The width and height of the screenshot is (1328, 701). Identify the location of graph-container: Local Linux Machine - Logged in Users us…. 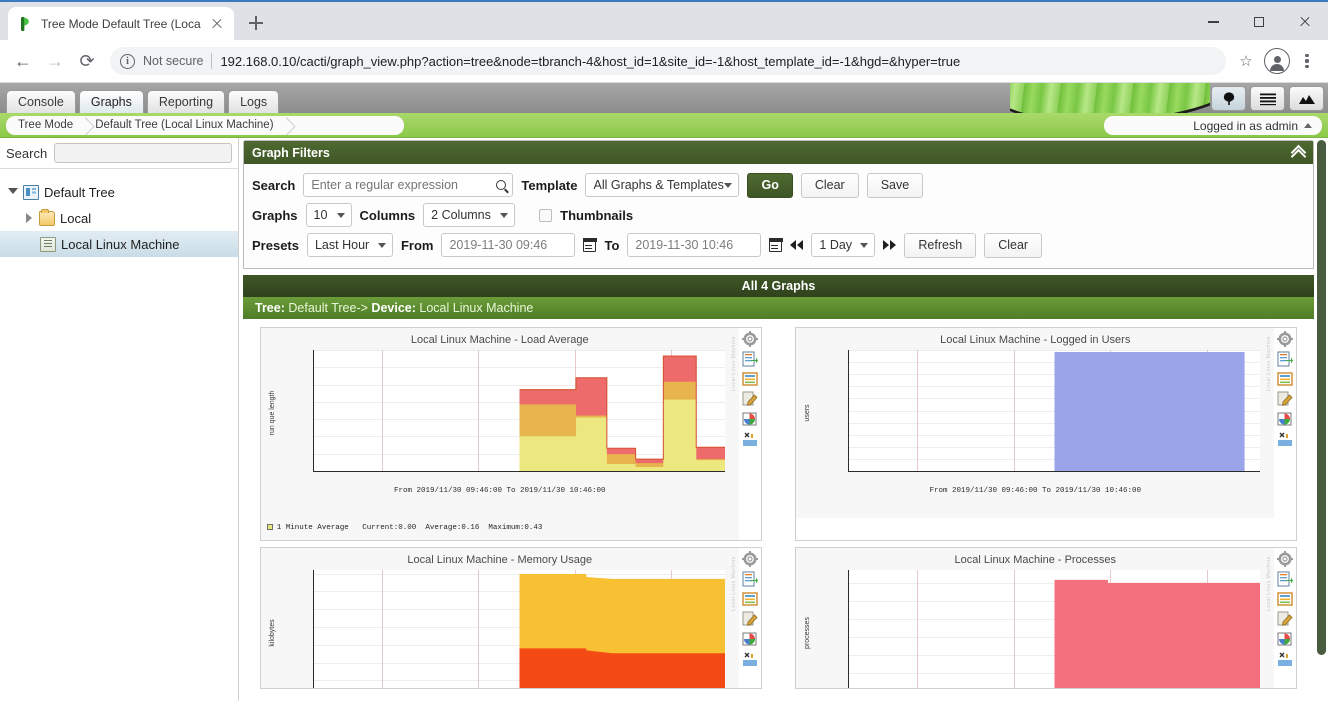
(1046, 434).